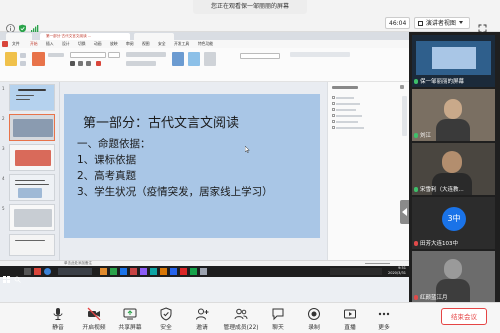 This screenshot has height=333, width=500. Describe the element at coordinates (453, 223) in the screenshot. I see `participant-tile: 3中 田芳大连103中` at that location.